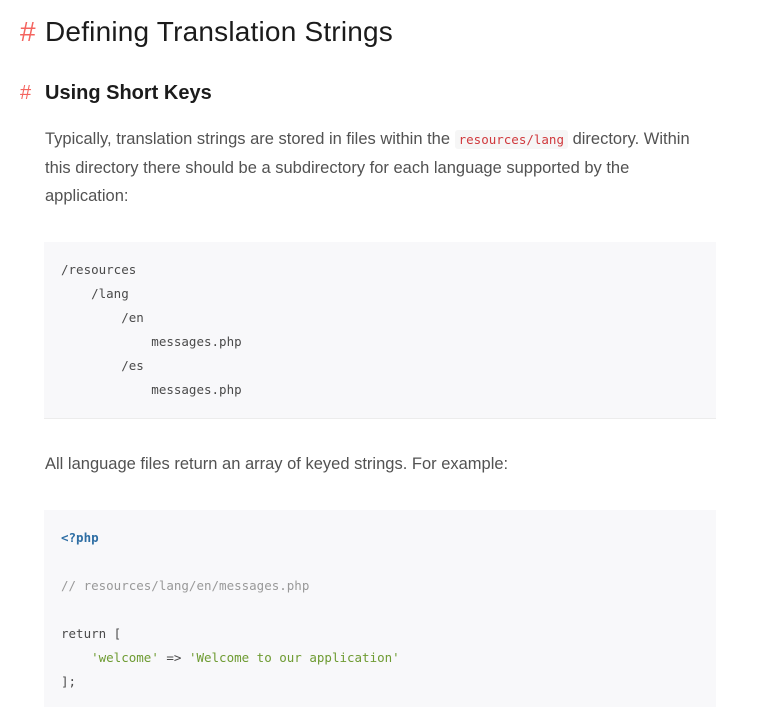 This screenshot has width=779, height=707. What do you see at coordinates (511, 139) in the screenshot?
I see `inline-code-path: resources/lang` at bounding box center [511, 139].